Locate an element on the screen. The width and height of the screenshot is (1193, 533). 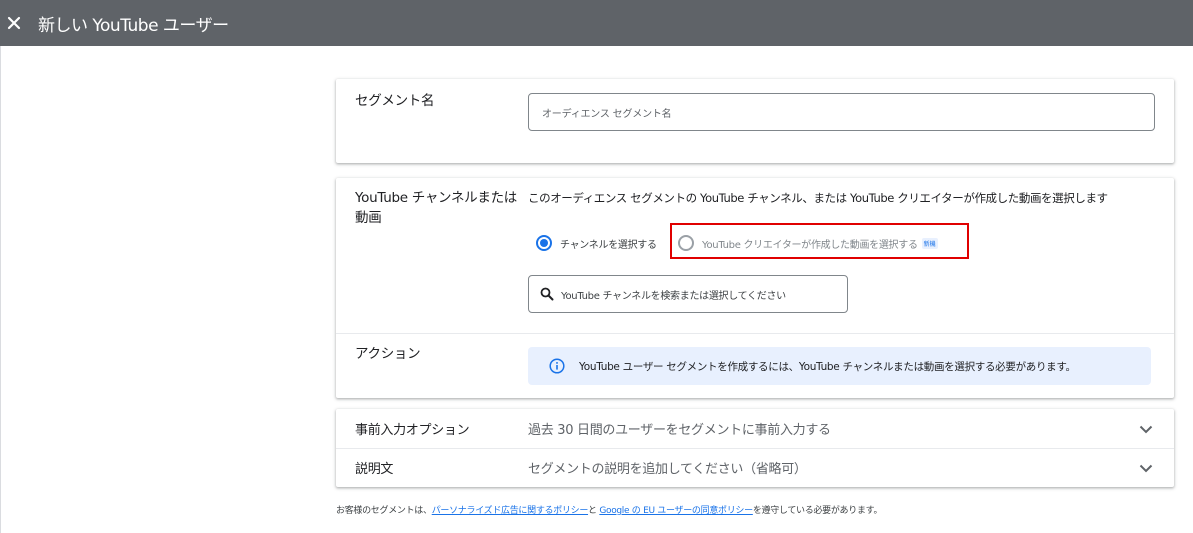
action-label: アクション is located at coordinates (388, 354).